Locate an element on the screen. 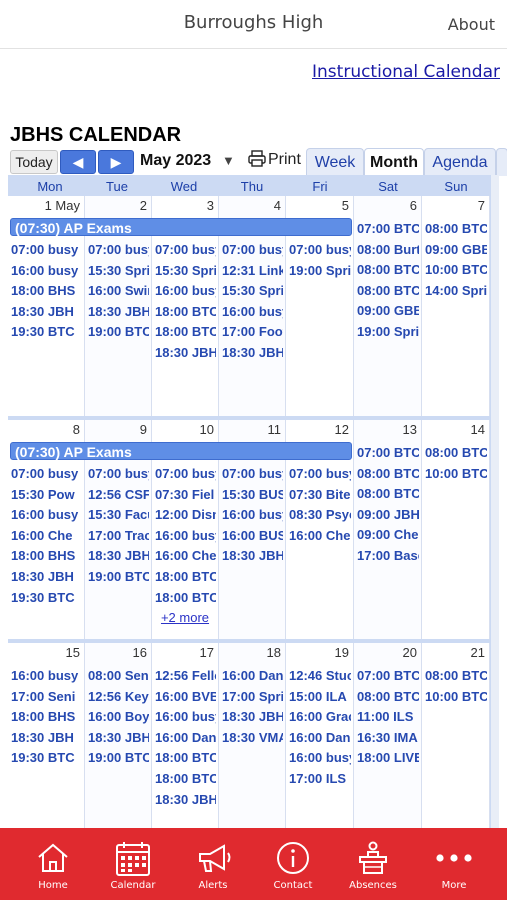  tab-overflow is located at coordinates (501, 162).